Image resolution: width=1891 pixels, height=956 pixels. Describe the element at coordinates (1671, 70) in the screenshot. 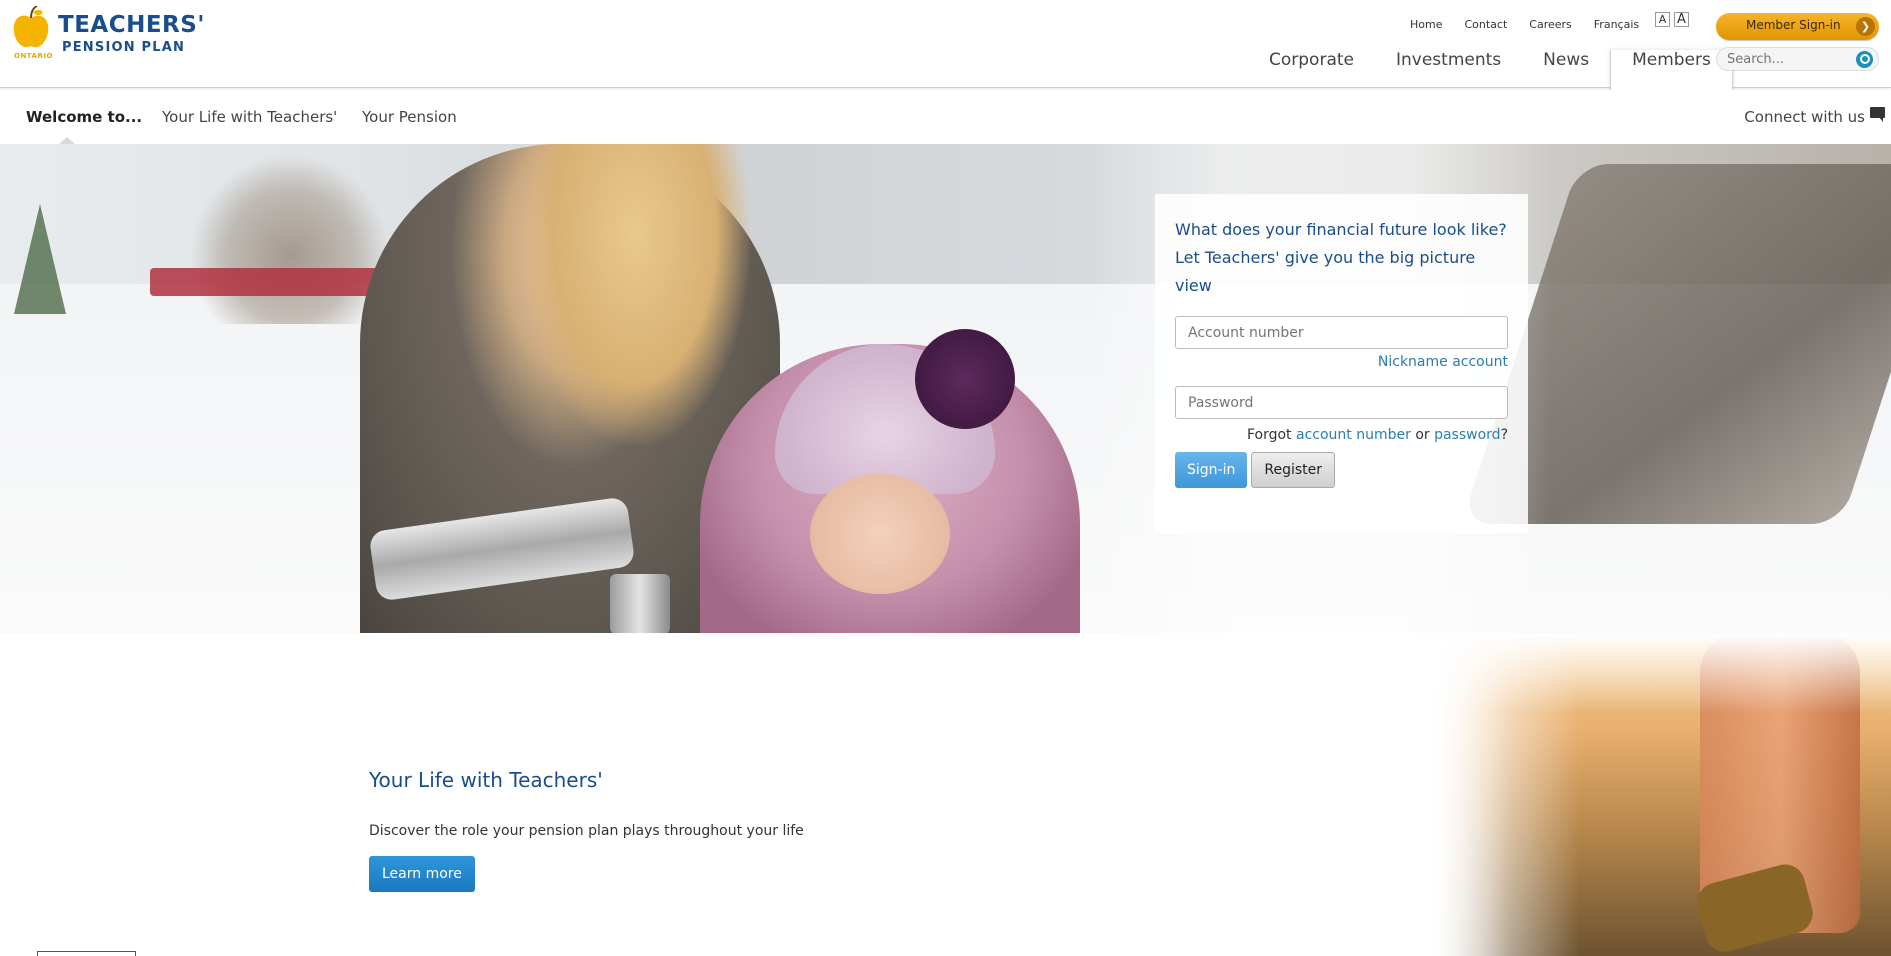

I see `main-nav-members: Members` at that location.